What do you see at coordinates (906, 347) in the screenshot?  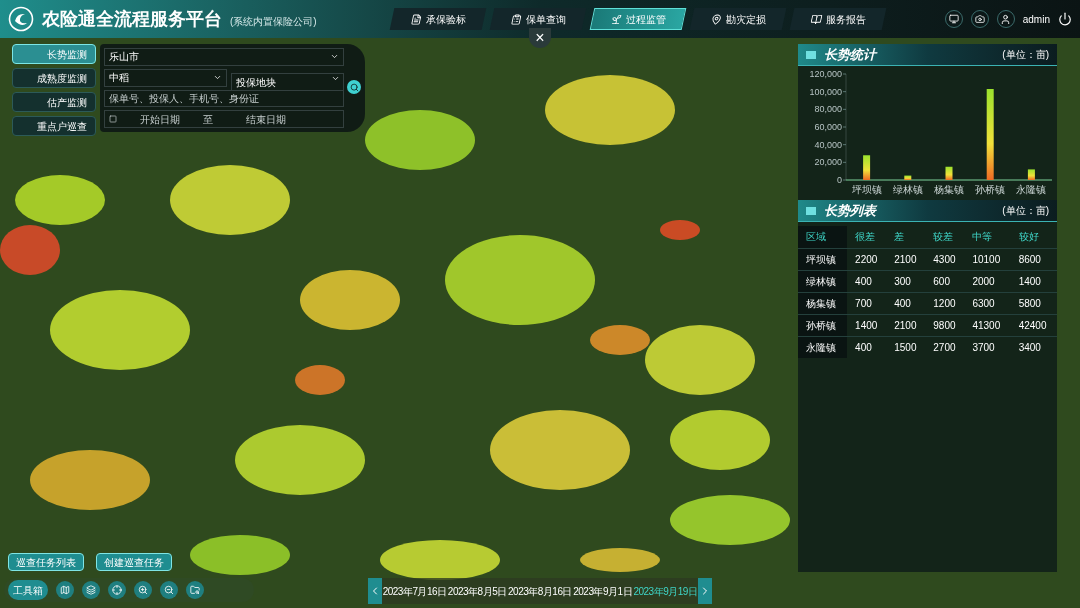 I see `table-cell: 1500` at bounding box center [906, 347].